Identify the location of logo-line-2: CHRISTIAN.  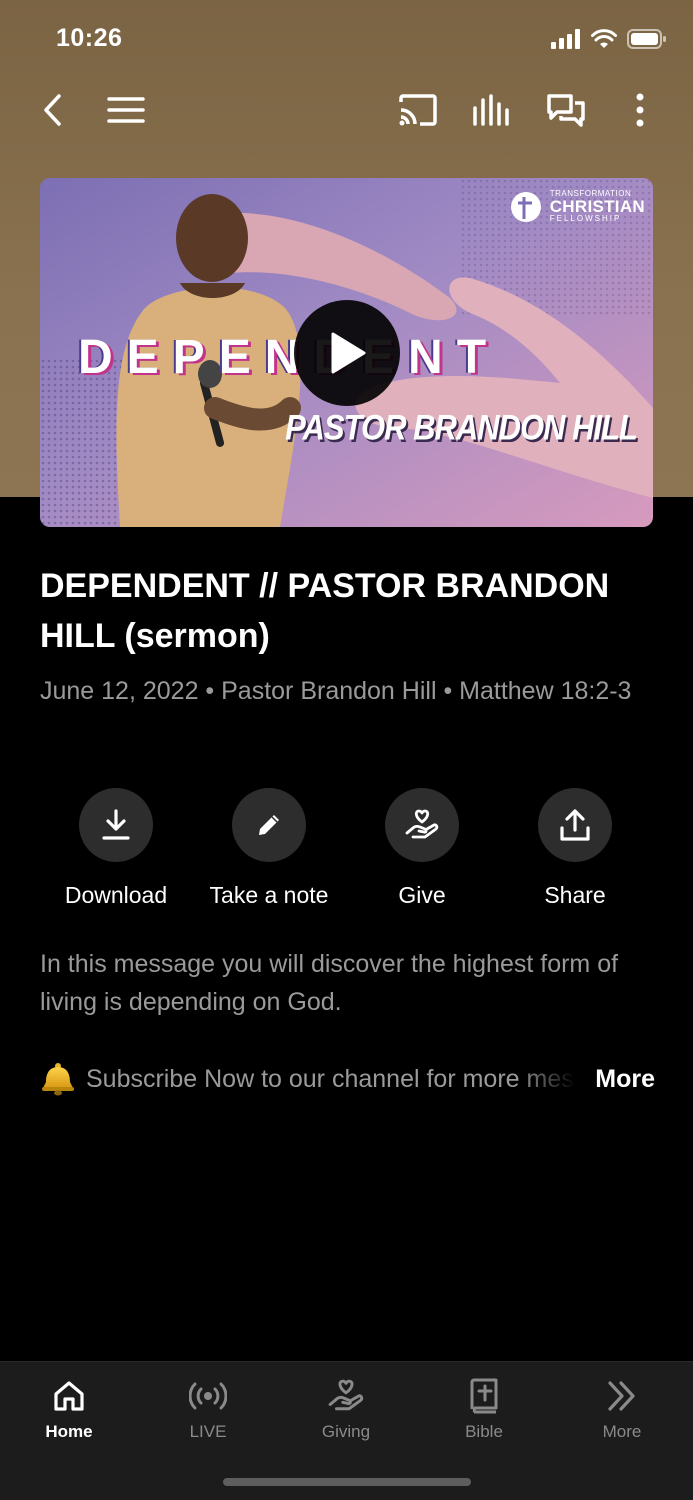
(597, 206).